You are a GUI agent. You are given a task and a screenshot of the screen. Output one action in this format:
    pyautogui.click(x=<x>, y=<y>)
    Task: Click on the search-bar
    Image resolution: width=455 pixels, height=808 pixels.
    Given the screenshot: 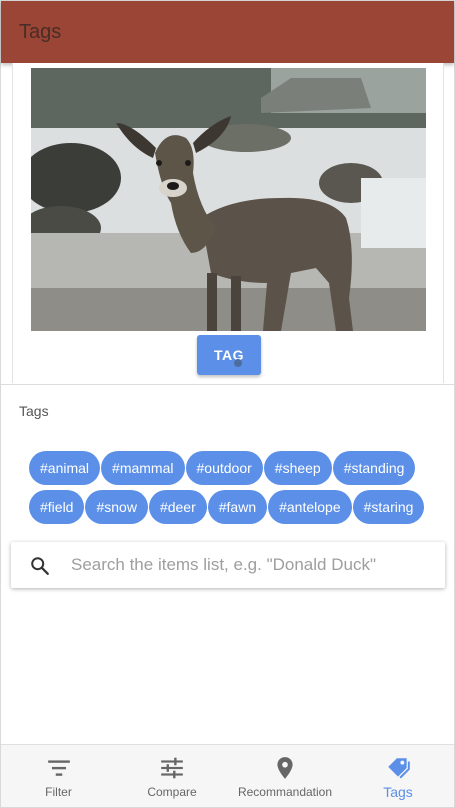 What is the action you would take?
    pyautogui.click(x=228, y=565)
    